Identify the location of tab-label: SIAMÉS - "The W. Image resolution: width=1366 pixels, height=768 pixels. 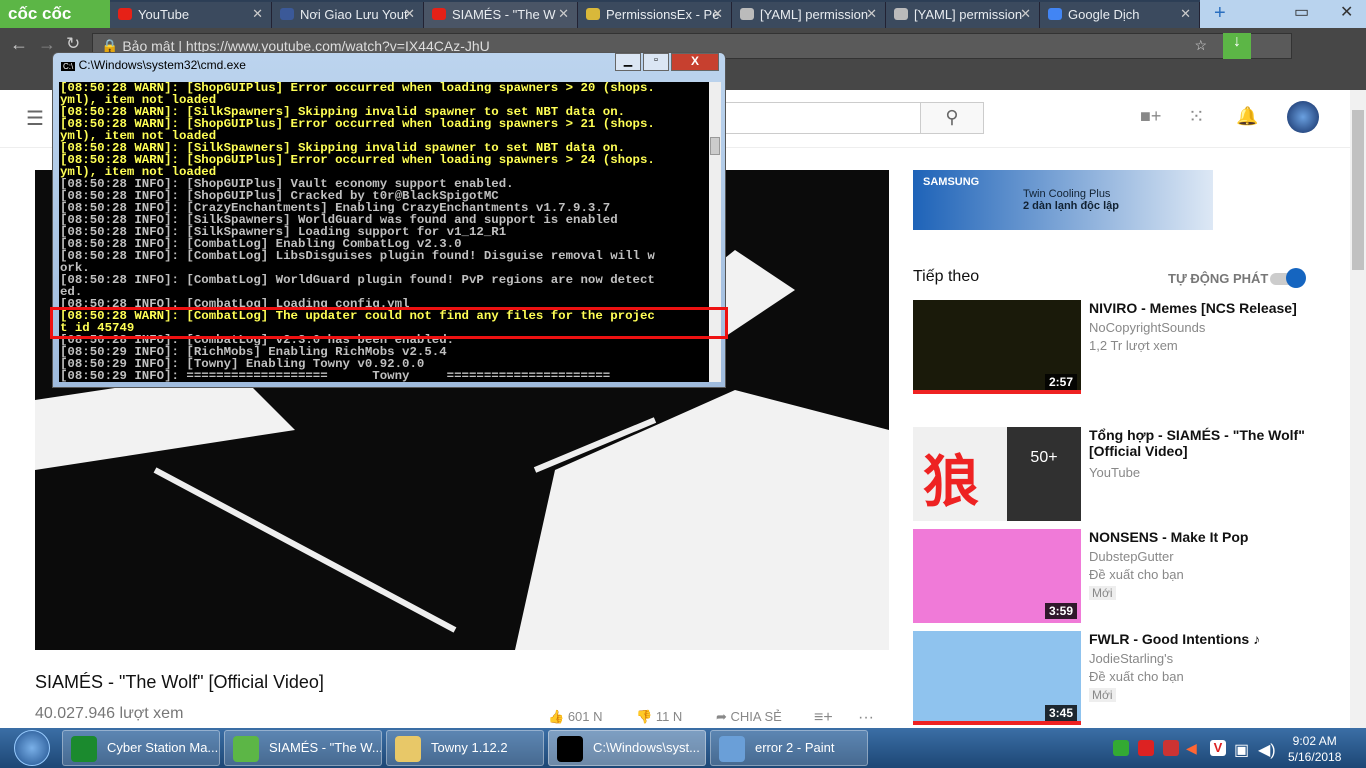
(504, 14).